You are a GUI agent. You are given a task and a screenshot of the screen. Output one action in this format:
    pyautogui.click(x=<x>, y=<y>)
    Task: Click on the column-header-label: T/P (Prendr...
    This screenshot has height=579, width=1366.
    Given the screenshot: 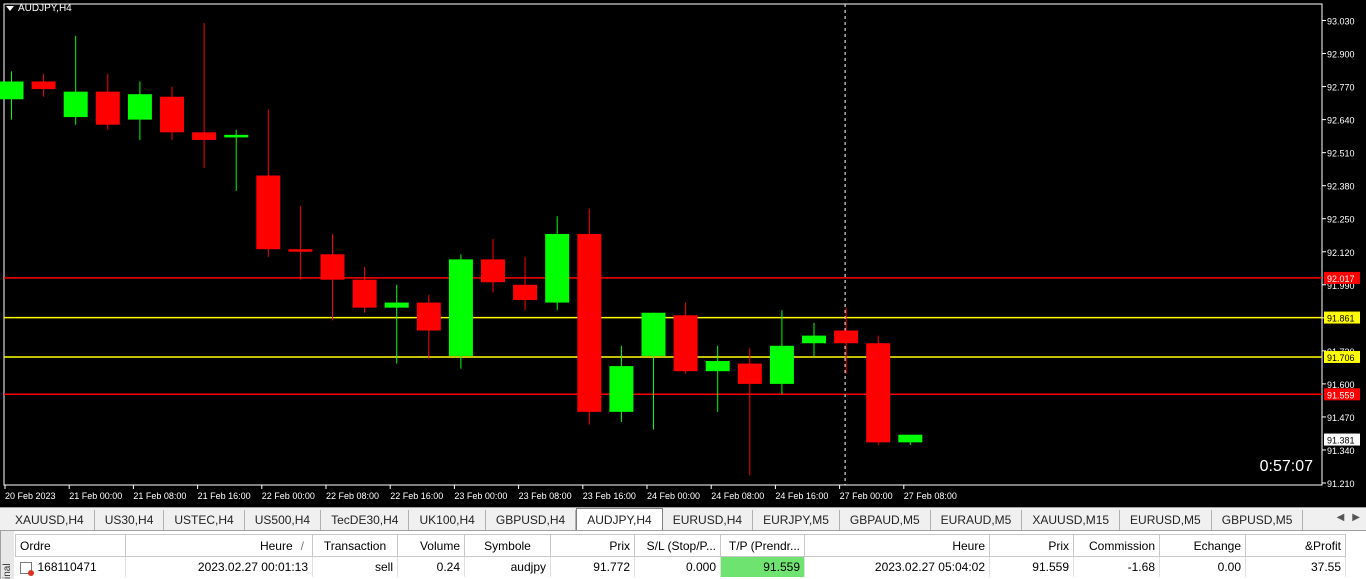 What is the action you would take?
    pyautogui.click(x=764, y=545)
    